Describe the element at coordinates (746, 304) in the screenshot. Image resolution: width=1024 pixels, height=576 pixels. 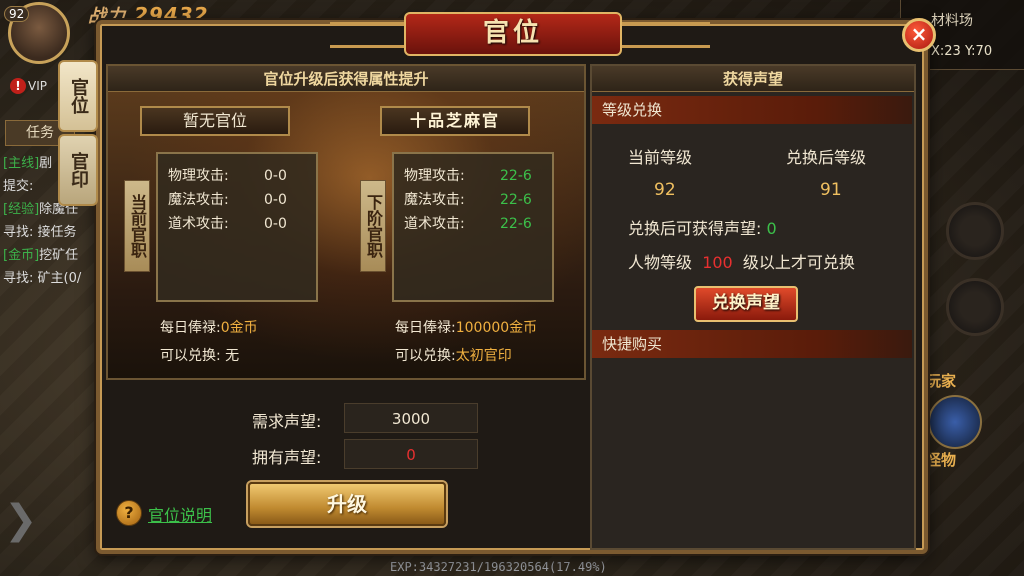
I see `exchange-reputation-button: 兑换声望` at that location.